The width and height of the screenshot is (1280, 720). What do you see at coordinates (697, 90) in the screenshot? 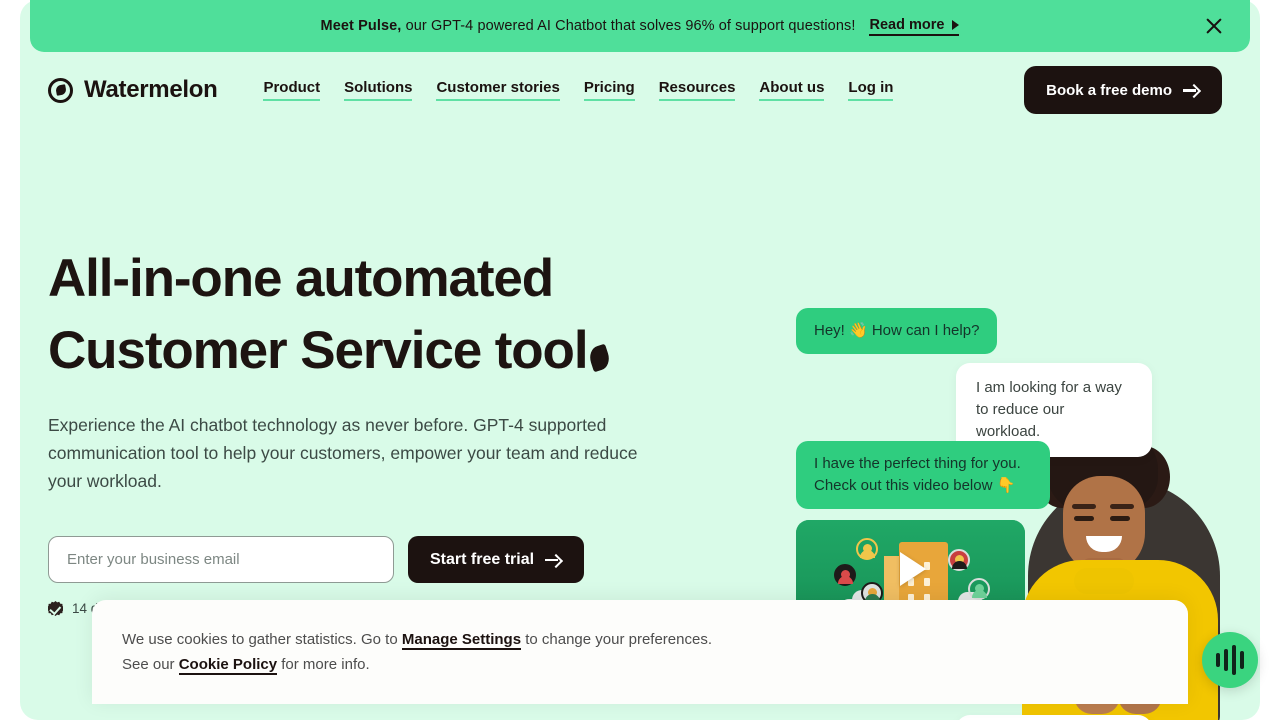
I see `nav-item-resources: Resources` at bounding box center [697, 90].